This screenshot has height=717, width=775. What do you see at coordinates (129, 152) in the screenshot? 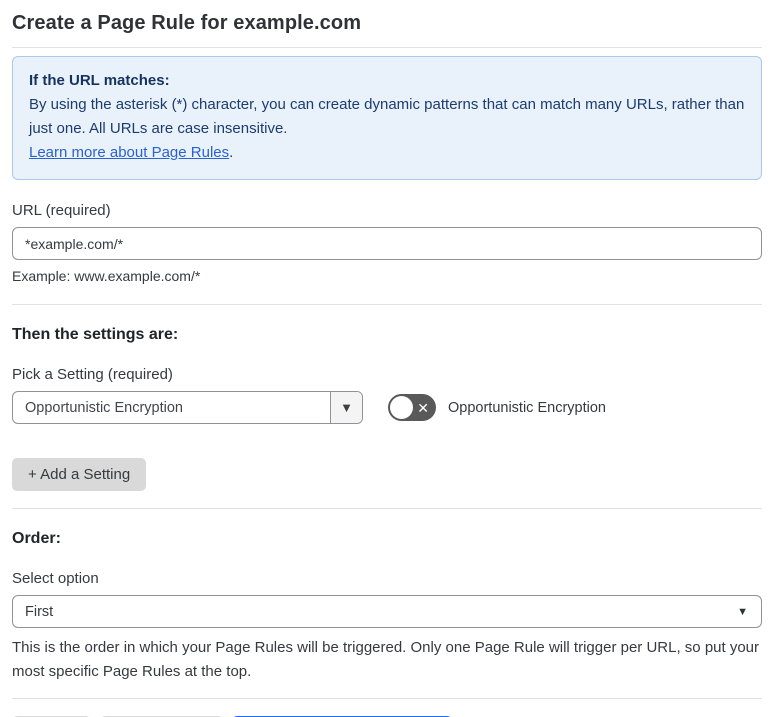
I see `learn-more-link: Learn more about Page Rules` at bounding box center [129, 152].